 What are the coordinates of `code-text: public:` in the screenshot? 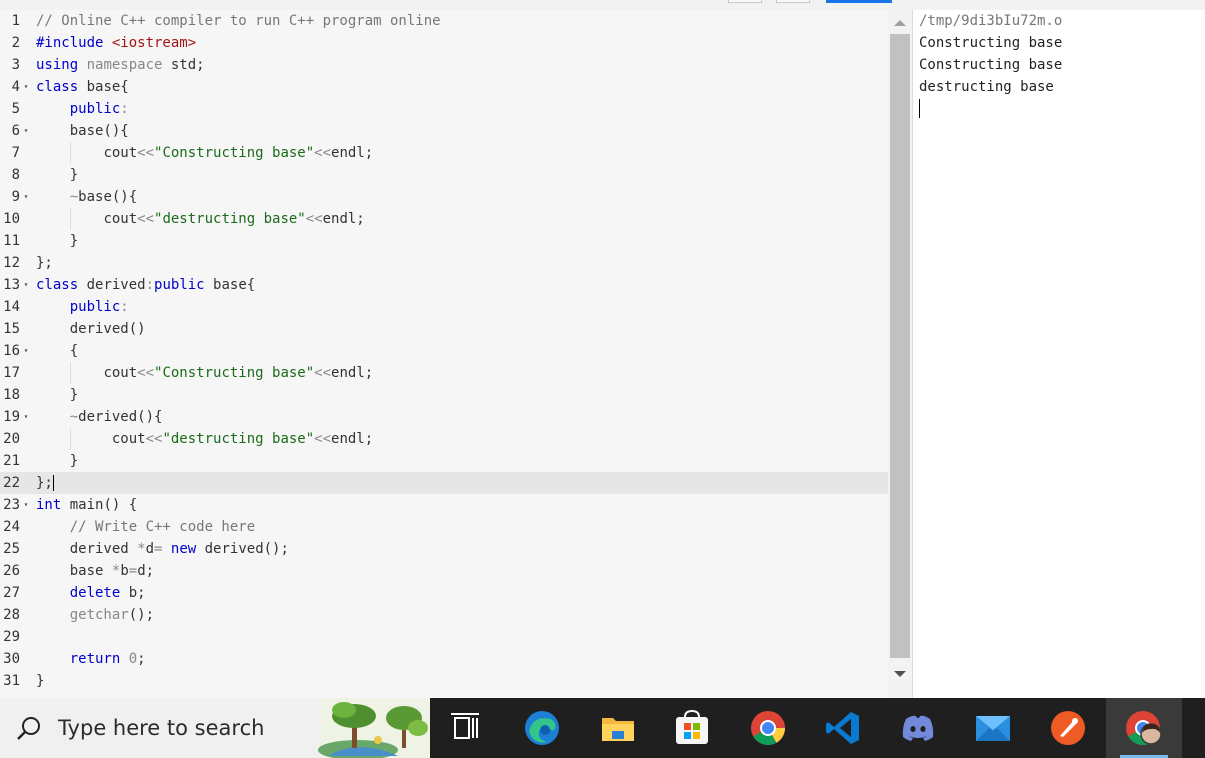 It's located at (82, 307).